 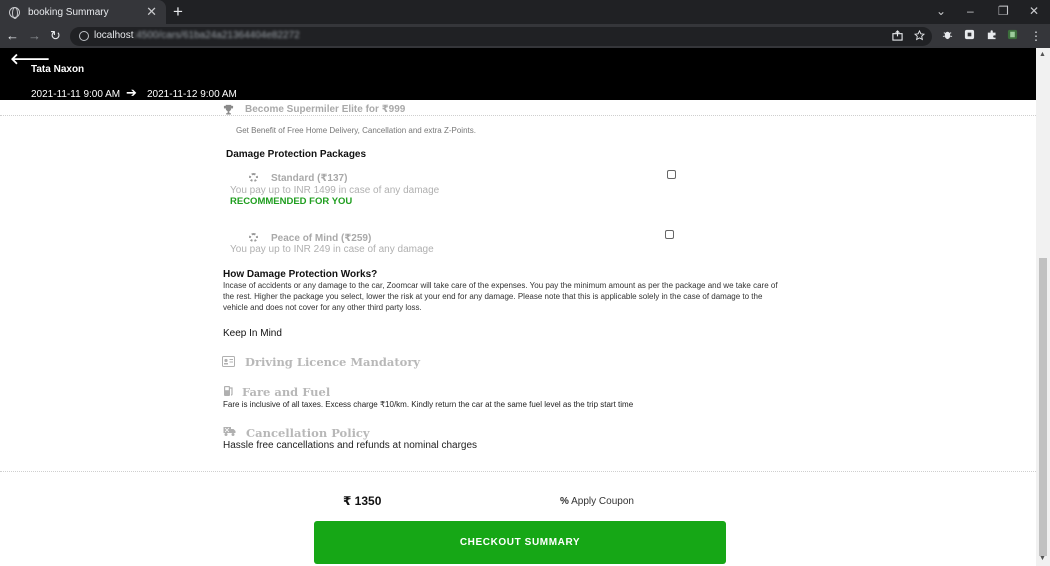 I want to click on checkout-summary-button: CHECKOUT SUMMARY, so click(x=520, y=542).